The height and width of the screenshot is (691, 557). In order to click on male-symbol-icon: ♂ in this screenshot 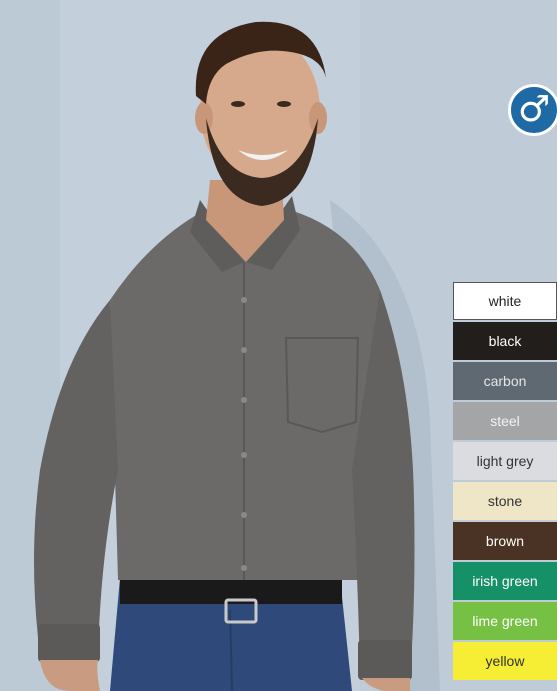, I will do `click(532, 110)`.